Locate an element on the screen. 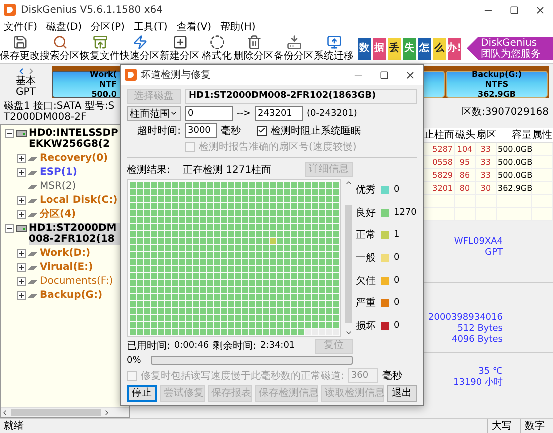  app-icon is located at coordinates (10, 10).